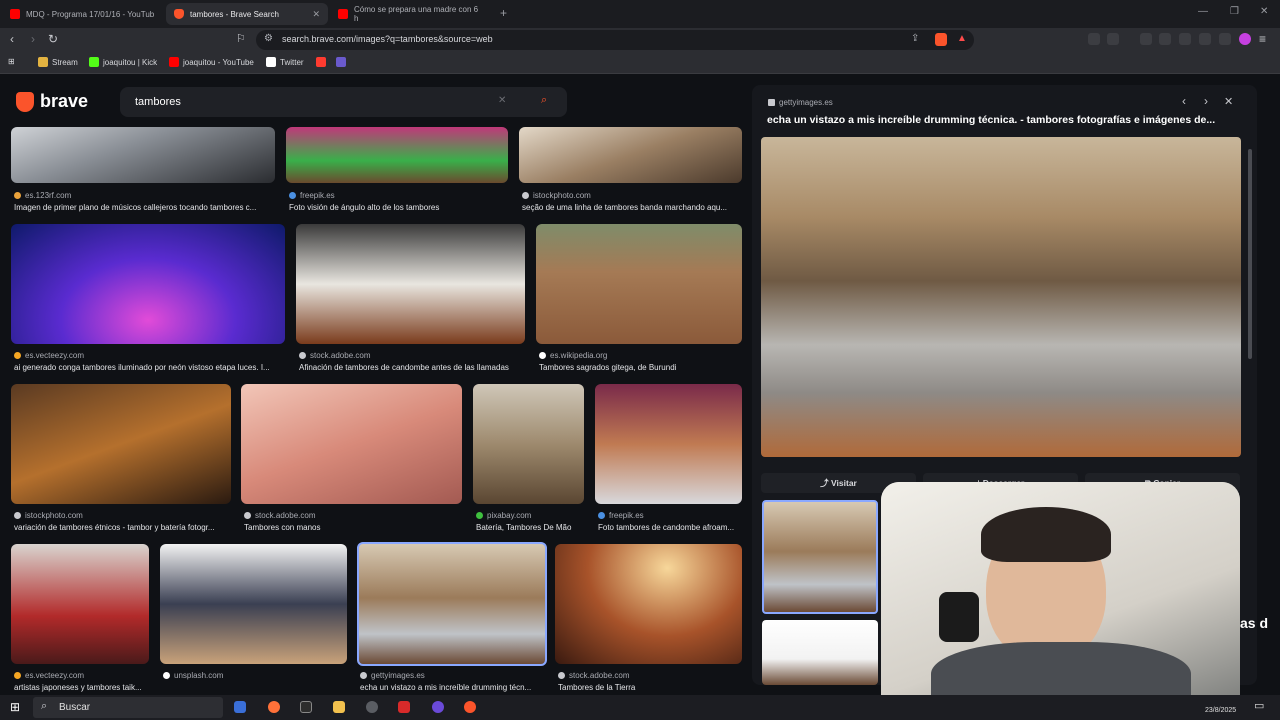 The image size is (1280, 720). What do you see at coordinates (339, 707) in the screenshot?
I see `file-explorer-icon` at bounding box center [339, 707].